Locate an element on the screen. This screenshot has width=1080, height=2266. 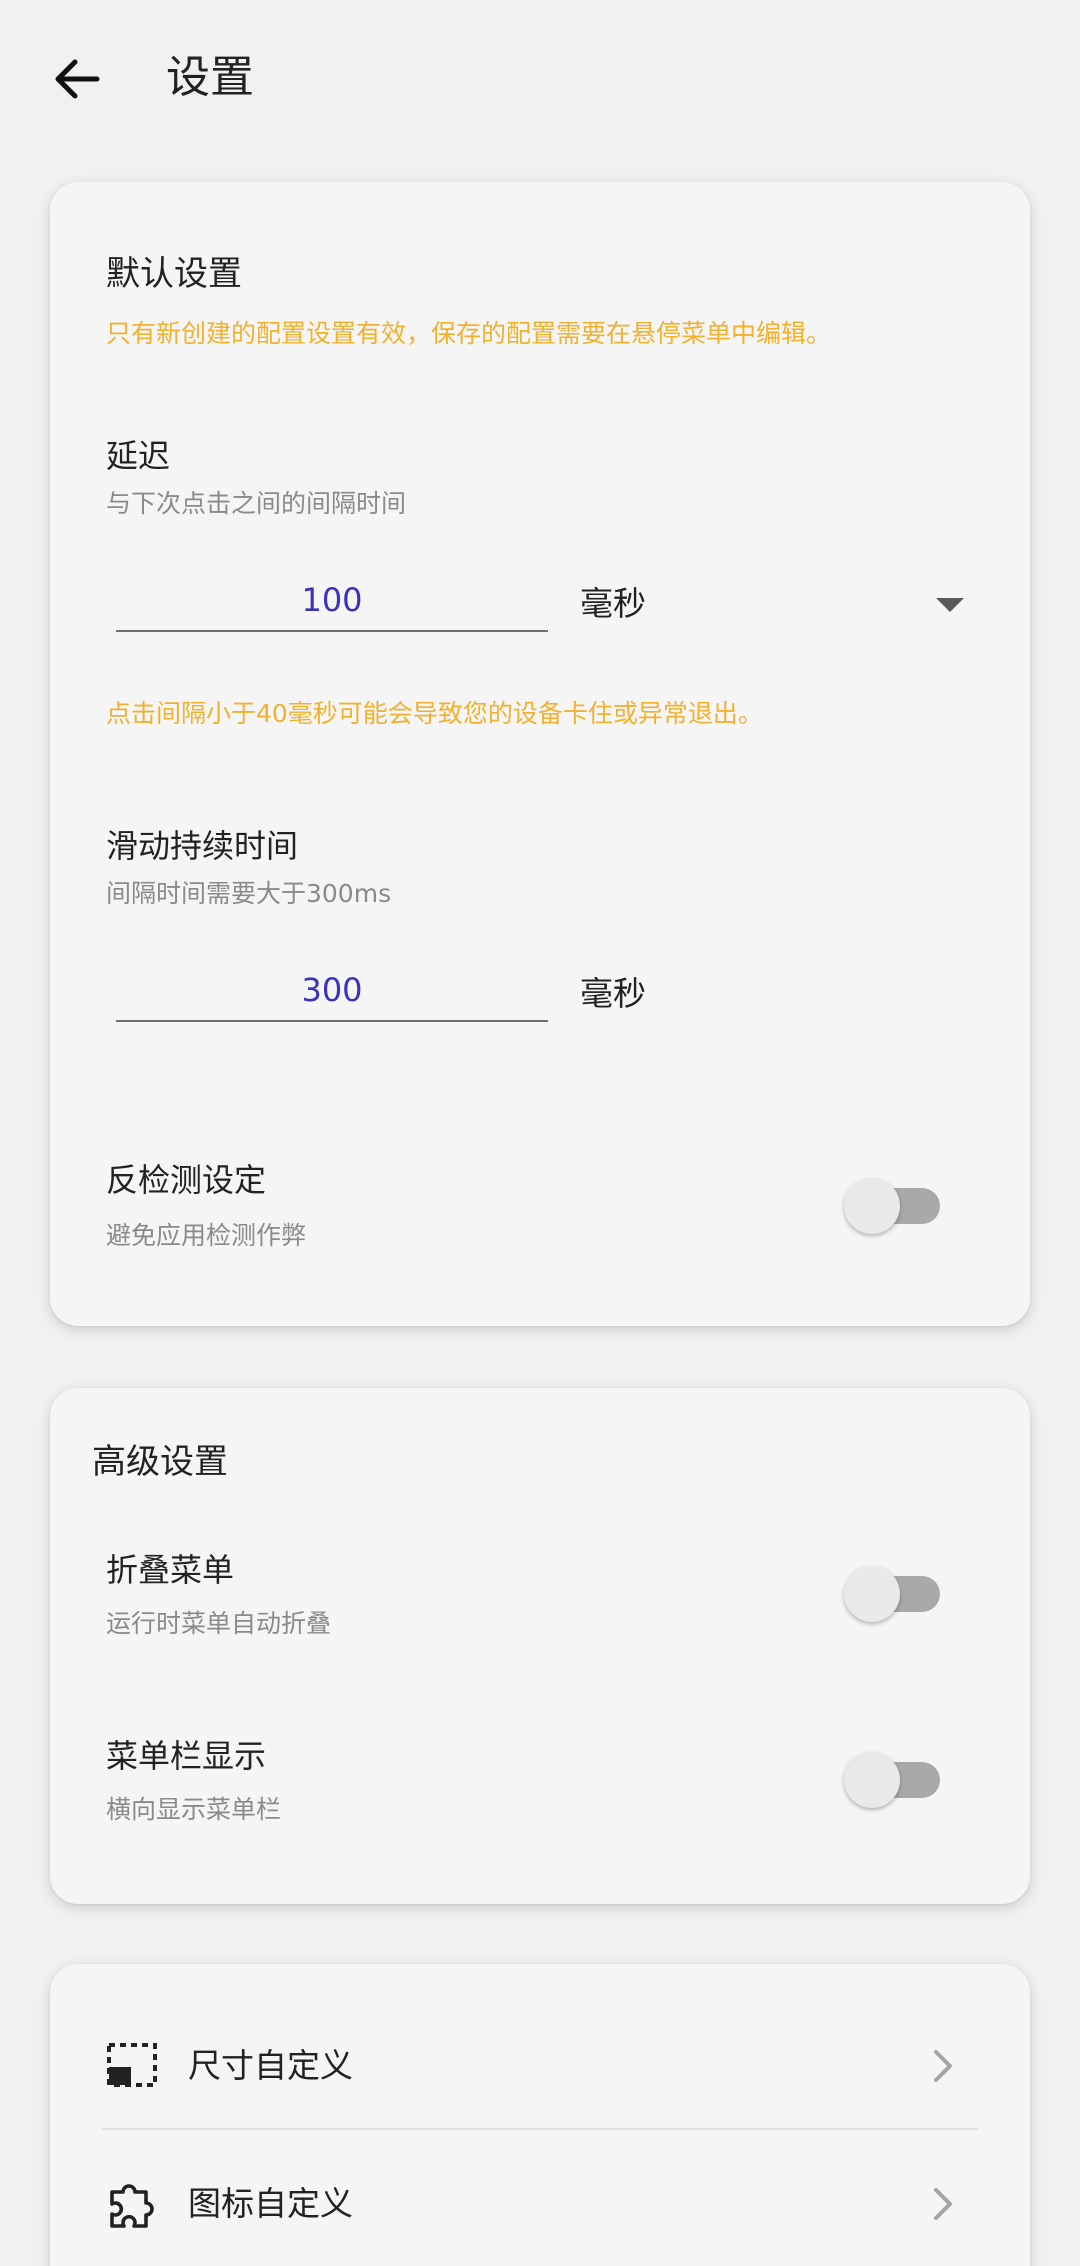
default-settings-title: 默认设置 is located at coordinates (174, 274).